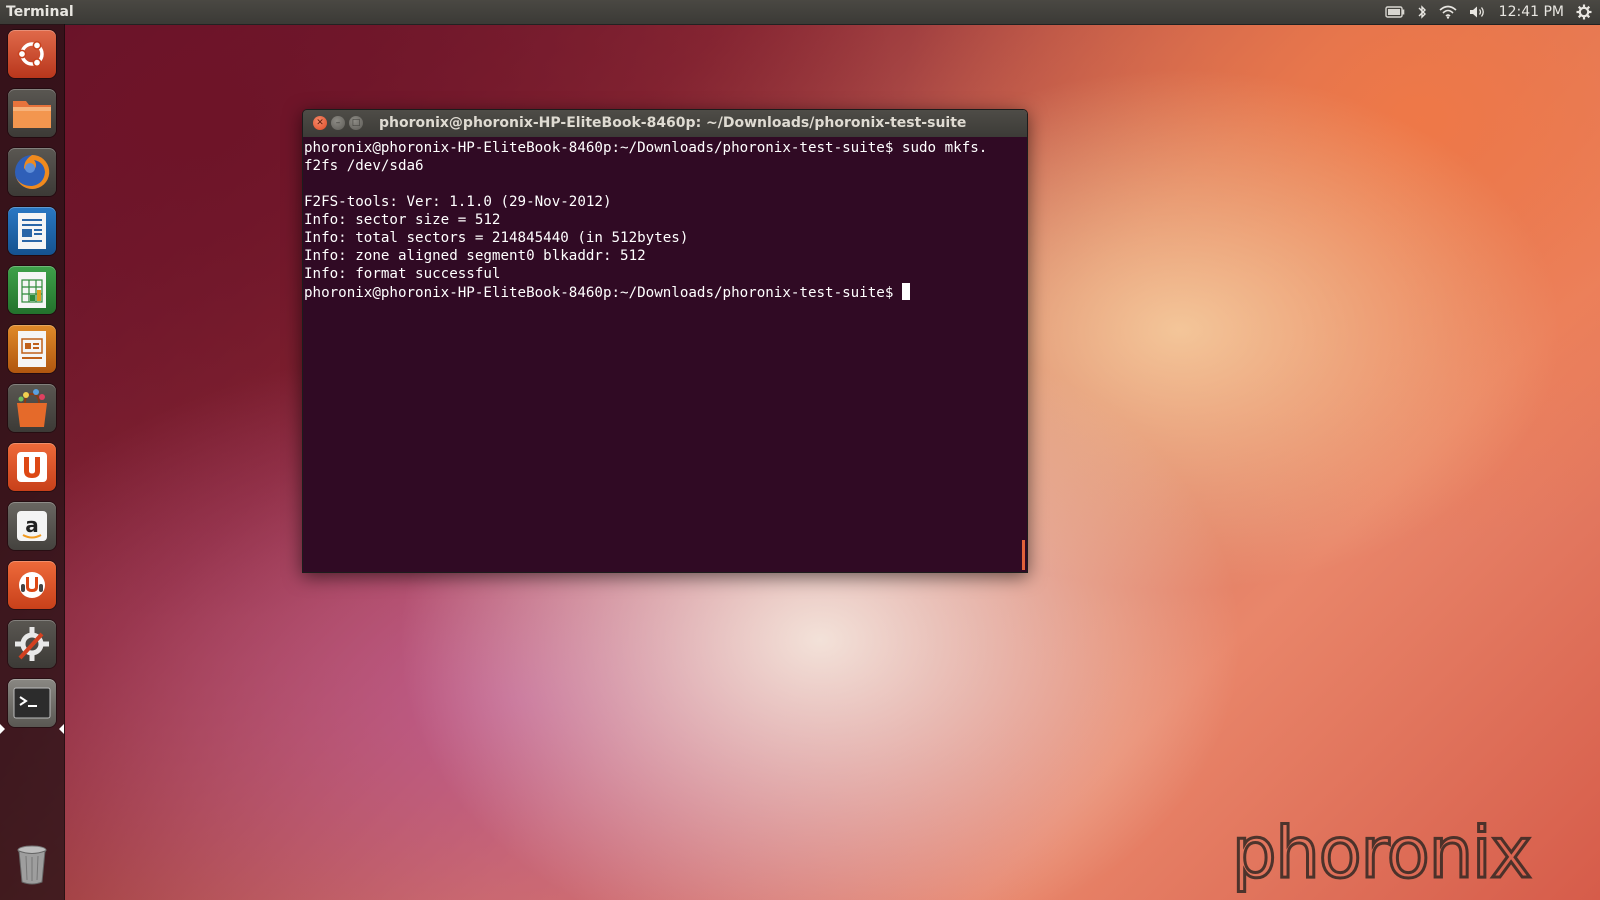  I want to click on firefox-launcher, so click(32, 172).